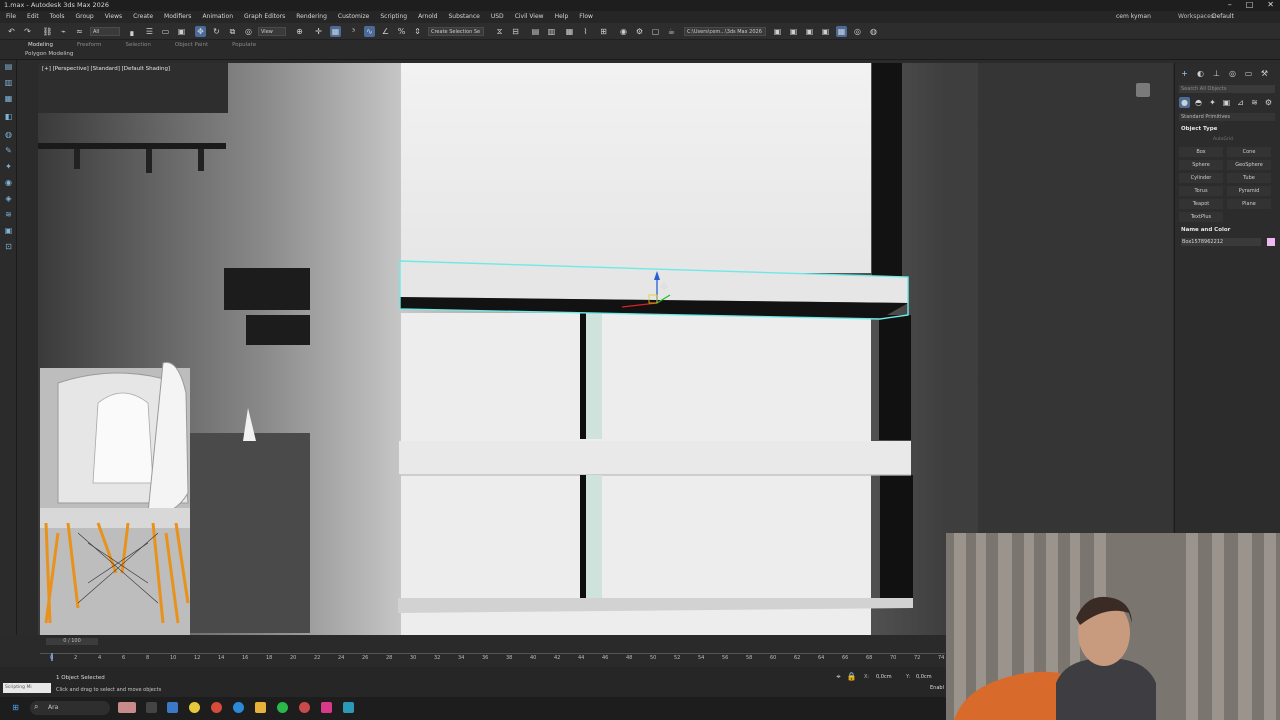  I want to click on snap-3d-icon: ³, so click(353, 31).